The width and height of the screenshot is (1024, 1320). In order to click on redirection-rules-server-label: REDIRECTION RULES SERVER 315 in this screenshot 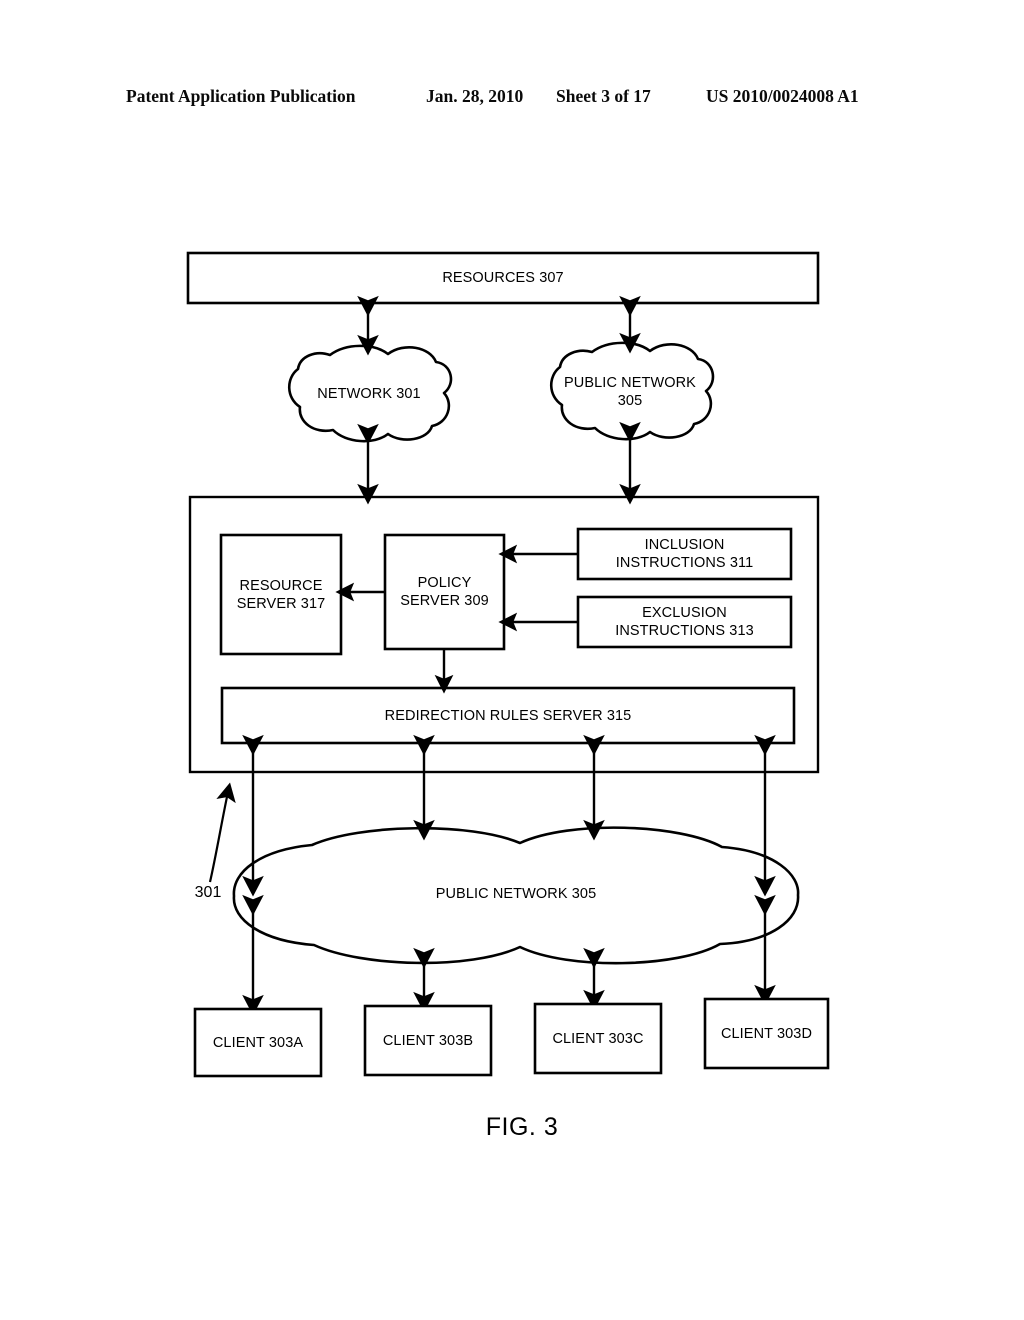, I will do `click(508, 715)`.